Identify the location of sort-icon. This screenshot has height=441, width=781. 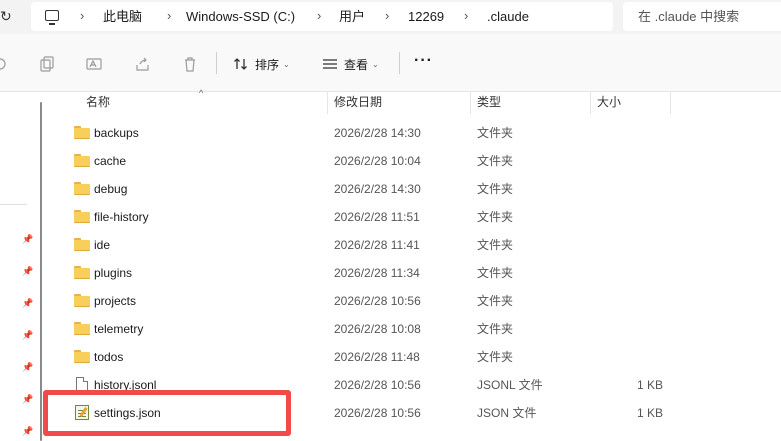
(240, 64).